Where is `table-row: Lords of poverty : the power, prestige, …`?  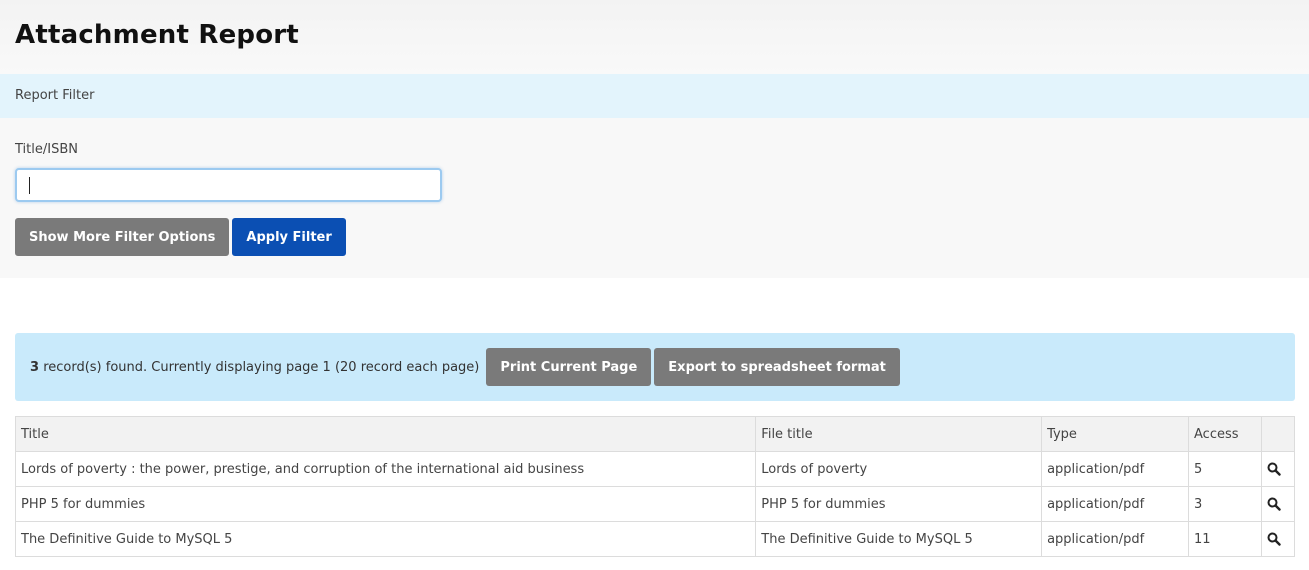 table-row: Lords of poverty : the power, prestige, … is located at coordinates (655, 469).